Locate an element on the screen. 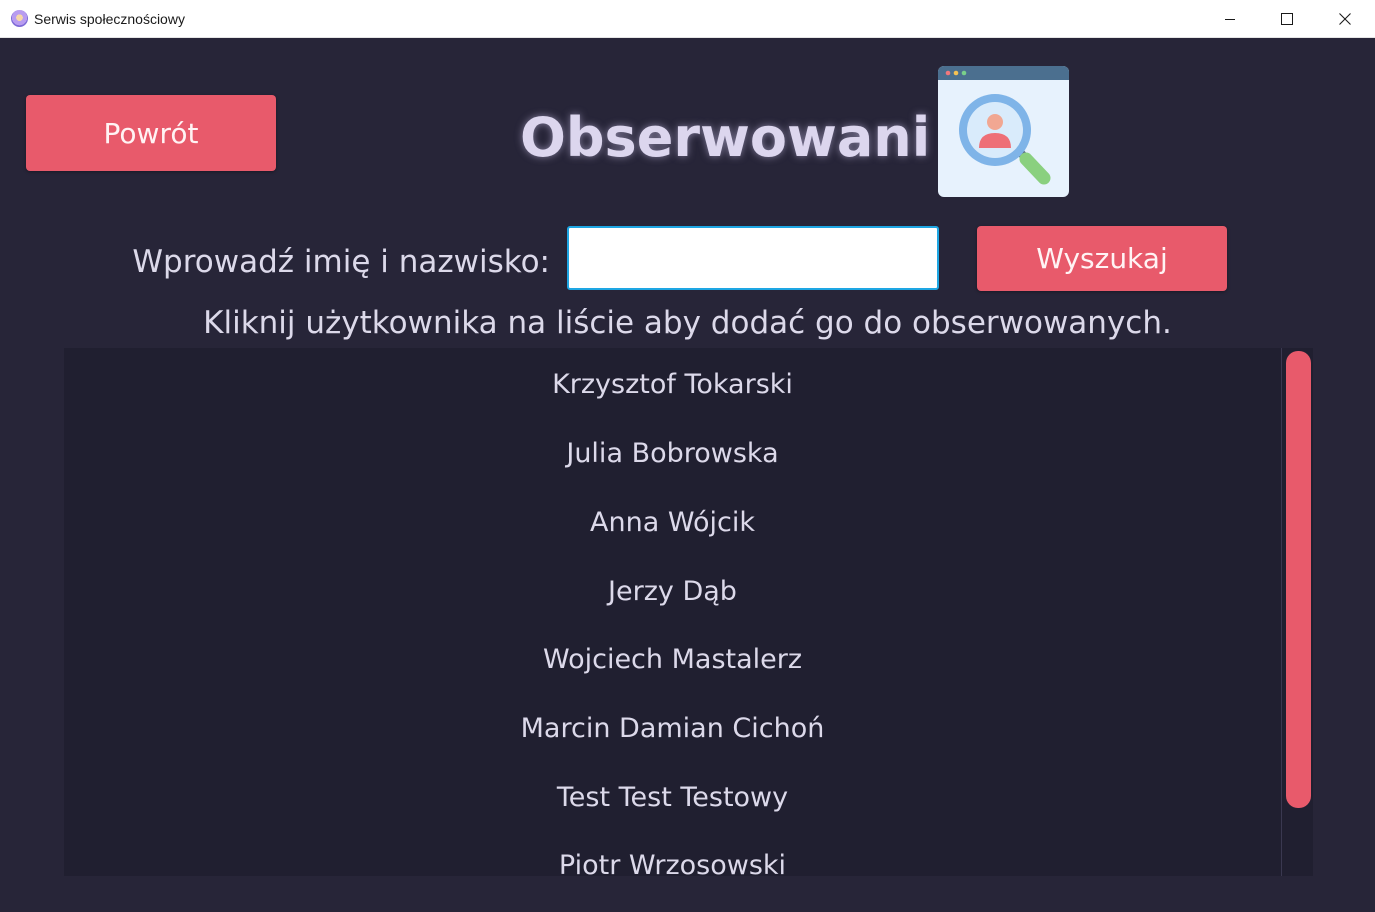 This screenshot has width=1375, height=912. search-label: Wprowadź imię i nazwisko: is located at coordinates (341, 262).